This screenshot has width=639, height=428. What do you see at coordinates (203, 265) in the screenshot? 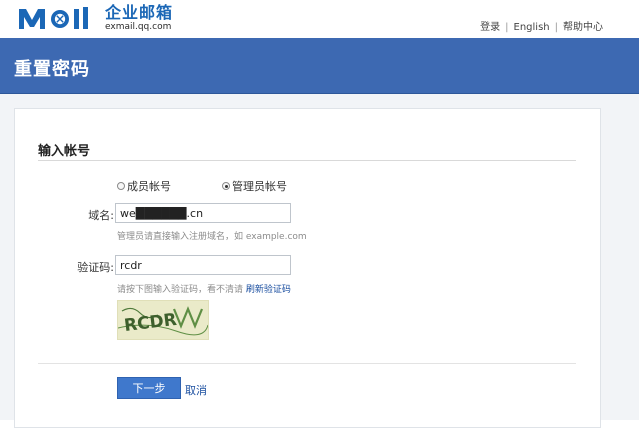
I see `captcha-input` at bounding box center [203, 265].